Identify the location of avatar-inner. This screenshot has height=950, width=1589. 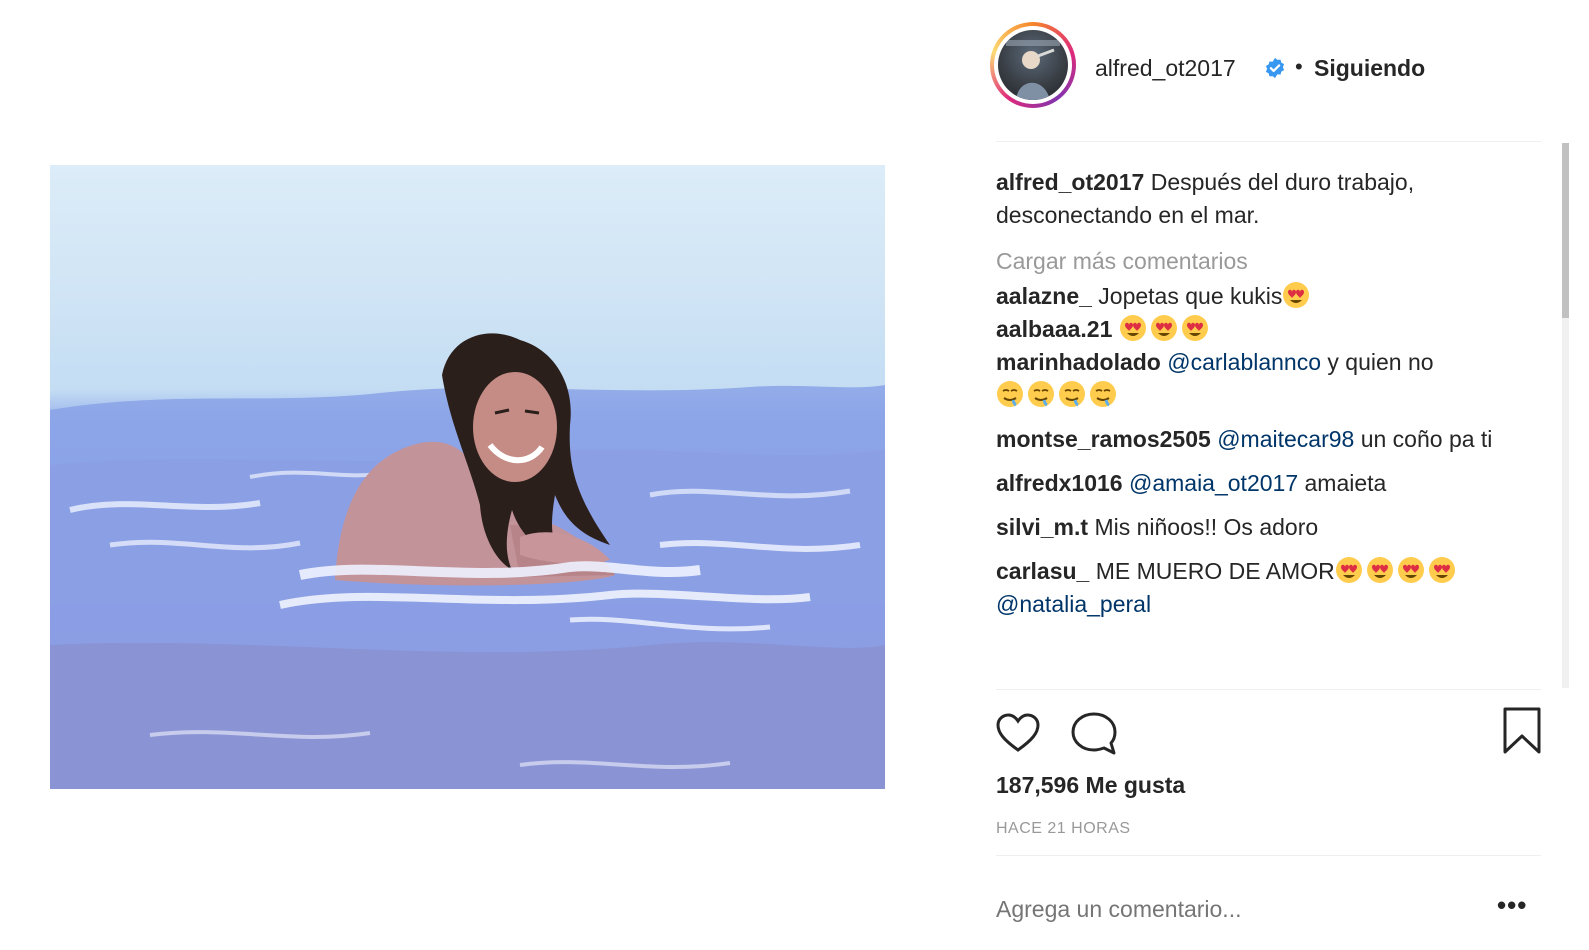
(1033, 65).